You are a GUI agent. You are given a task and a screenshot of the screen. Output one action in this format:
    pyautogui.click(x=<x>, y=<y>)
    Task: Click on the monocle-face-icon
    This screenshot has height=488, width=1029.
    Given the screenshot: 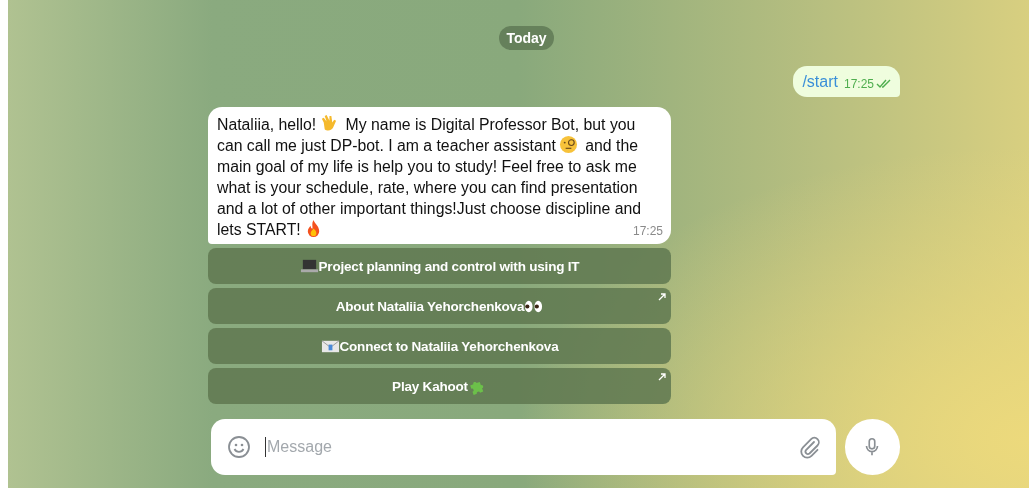 What is the action you would take?
    pyautogui.click(x=568, y=144)
    